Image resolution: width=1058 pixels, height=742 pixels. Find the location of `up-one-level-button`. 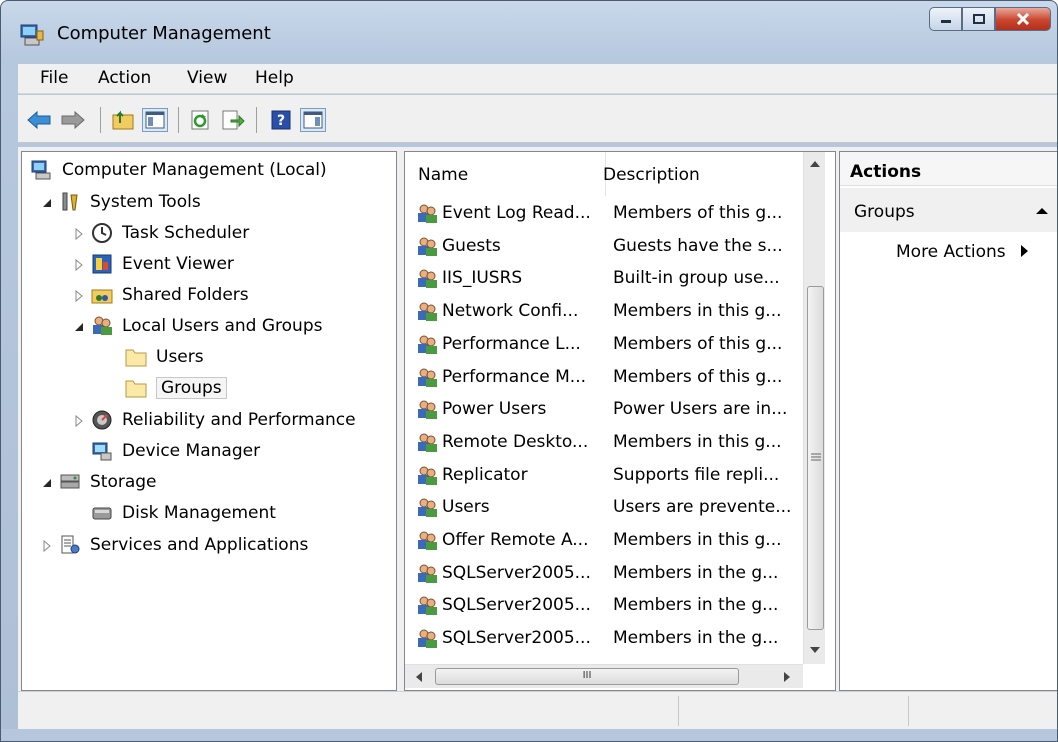

up-one-level-button is located at coordinates (123, 120).